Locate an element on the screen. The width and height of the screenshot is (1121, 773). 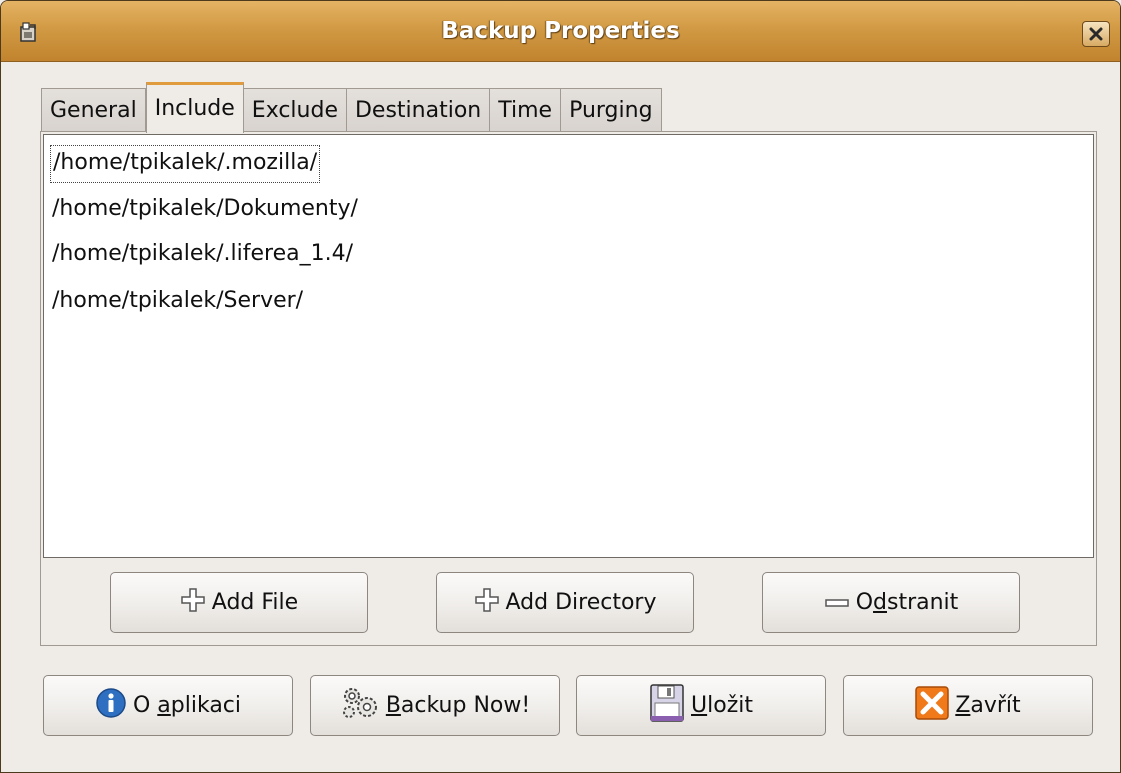
tab-purging: Purging is located at coordinates (611, 110).